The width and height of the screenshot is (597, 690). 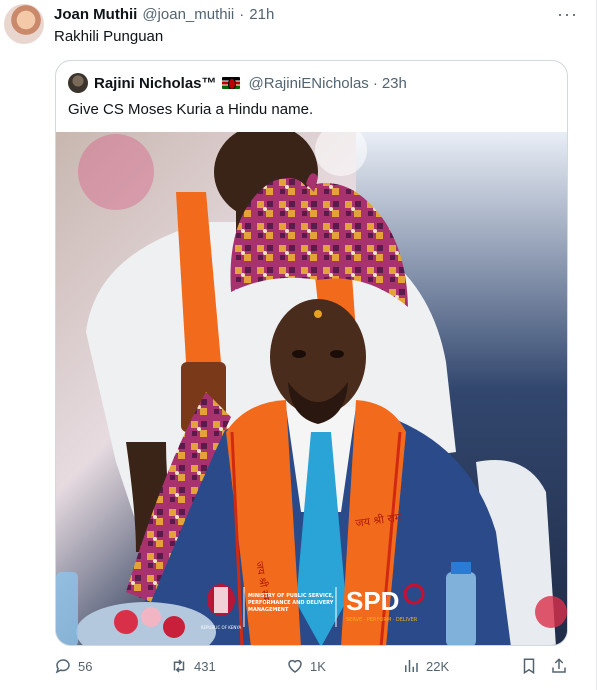 I want to click on share-button, so click(x=559, y=666).